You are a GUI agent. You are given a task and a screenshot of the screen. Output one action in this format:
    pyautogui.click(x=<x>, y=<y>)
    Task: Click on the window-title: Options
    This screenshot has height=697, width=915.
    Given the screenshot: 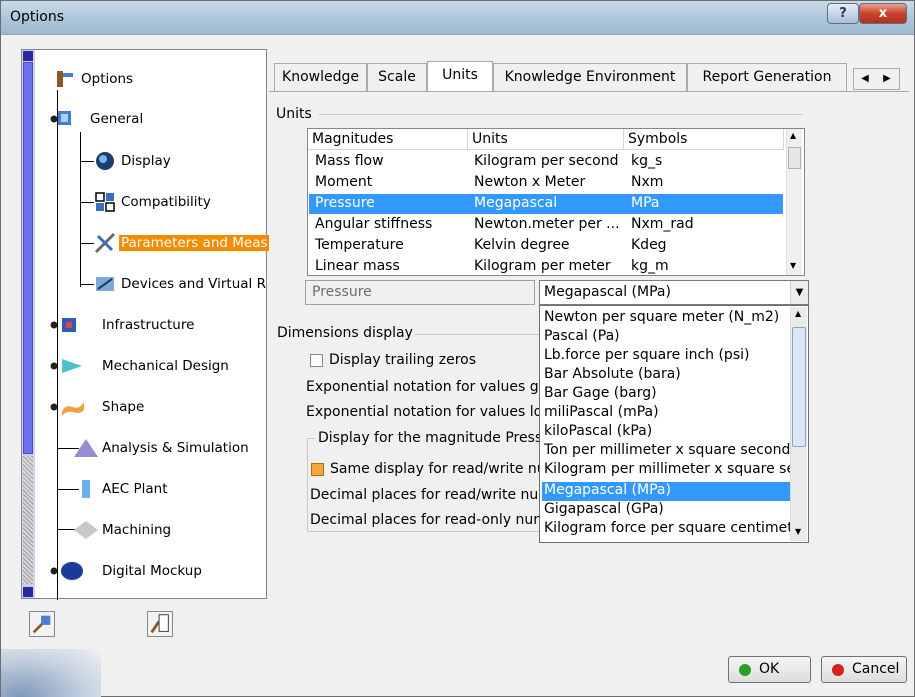 What is the action you would take?
    pyautogui.click(x=37, y=17)
    